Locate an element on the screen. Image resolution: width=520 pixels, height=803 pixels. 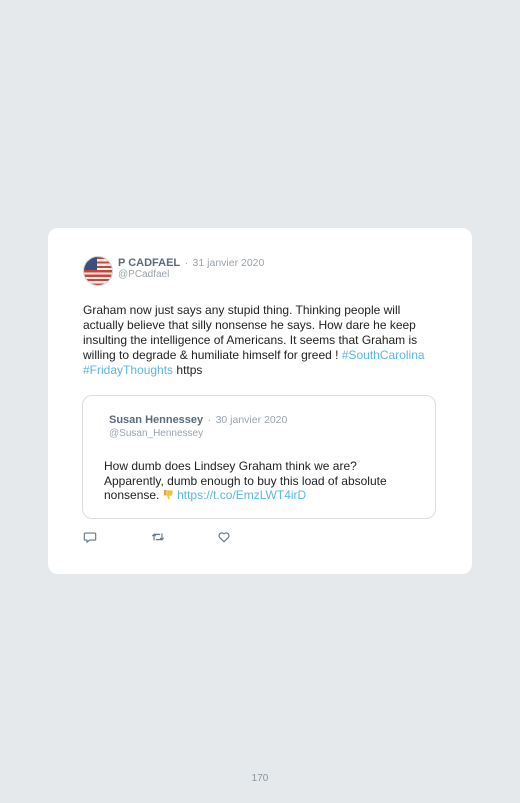
author-handle: @PCadfael is located at coordinates (191, 275).